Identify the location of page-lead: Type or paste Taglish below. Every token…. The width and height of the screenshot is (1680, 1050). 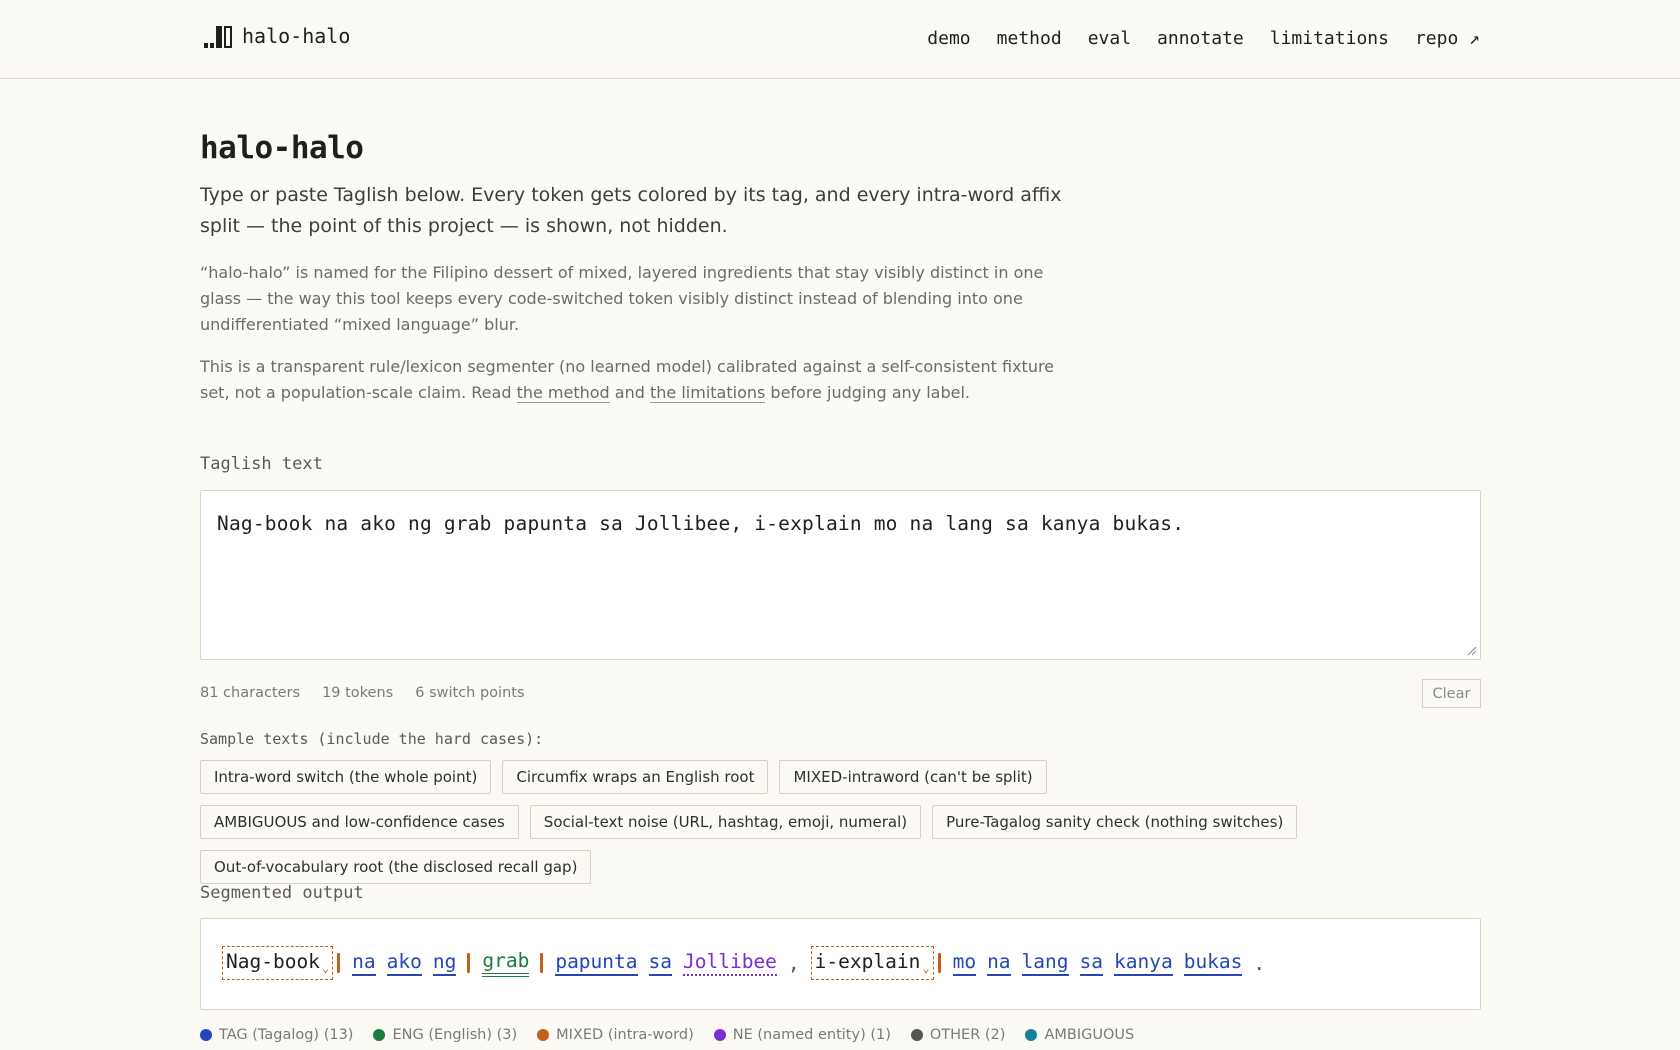
(631, 210).